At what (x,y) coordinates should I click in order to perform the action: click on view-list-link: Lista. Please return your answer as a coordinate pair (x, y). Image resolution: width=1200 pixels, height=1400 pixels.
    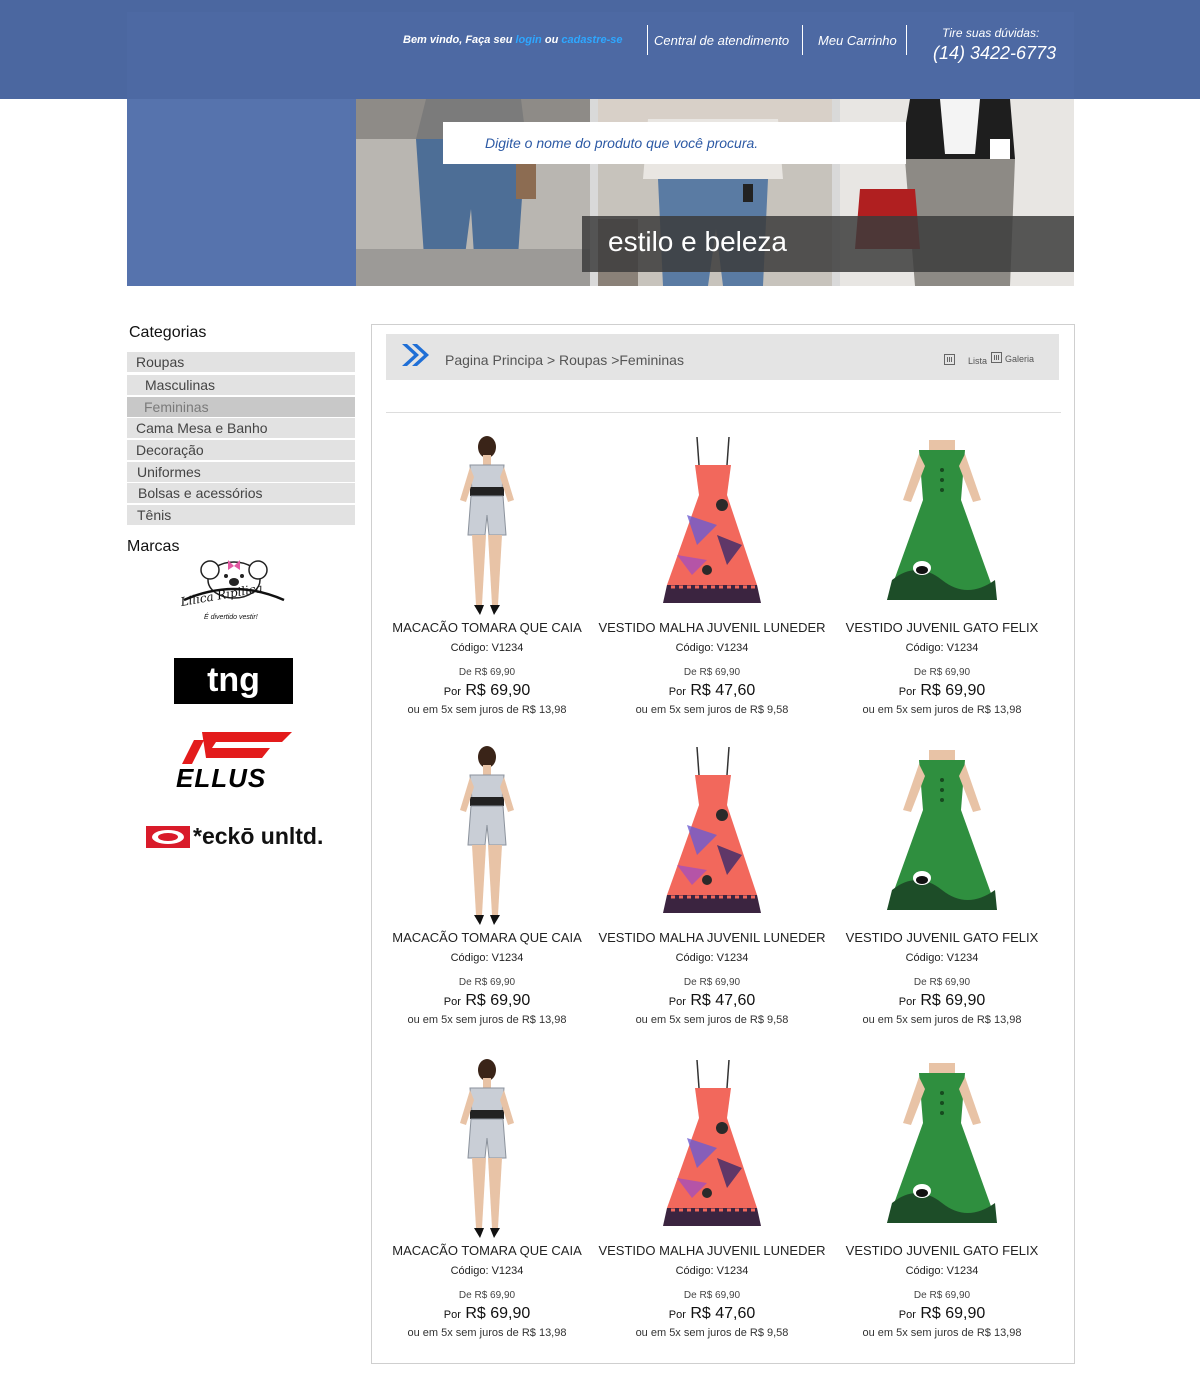
    Looking at the image, I should click on (977, 361).